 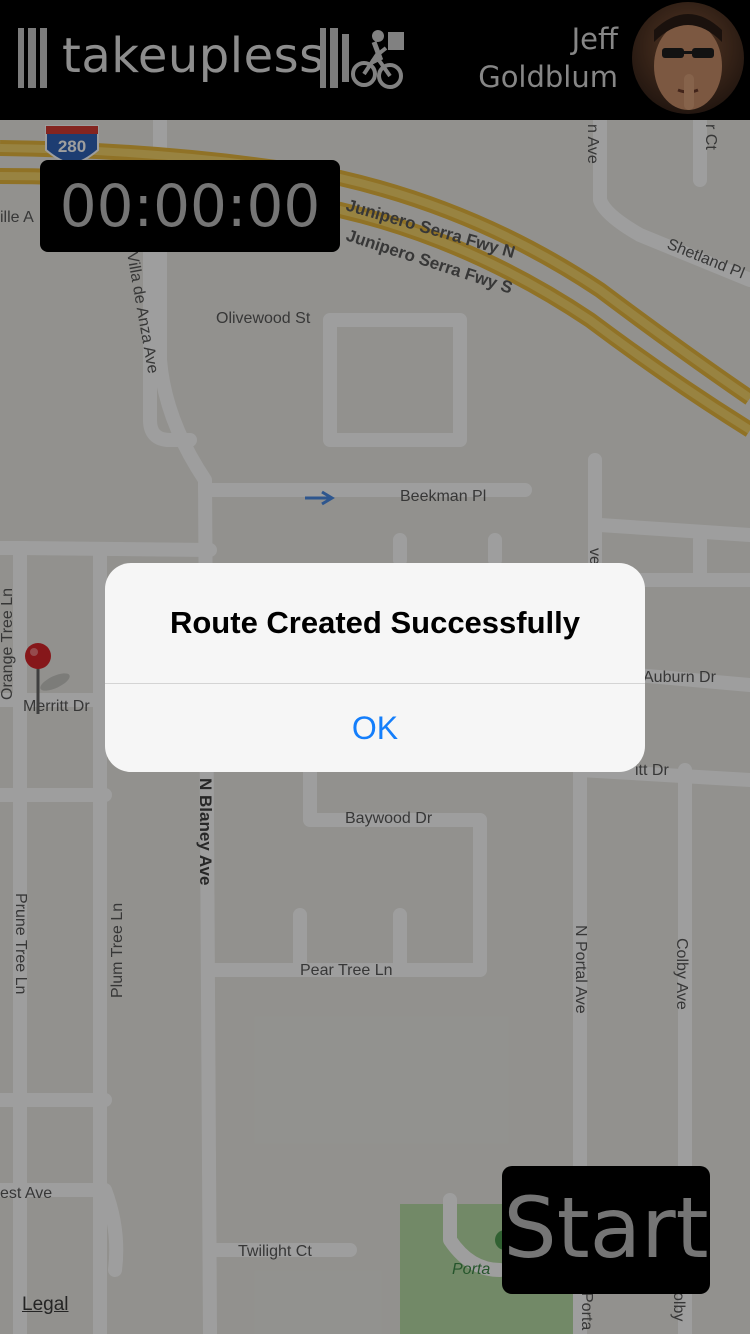 What do you see at coordinates (375, 622) in the screenshot?
I see `alert-title: Route Created Successfully` at bounding box center [375, 622].